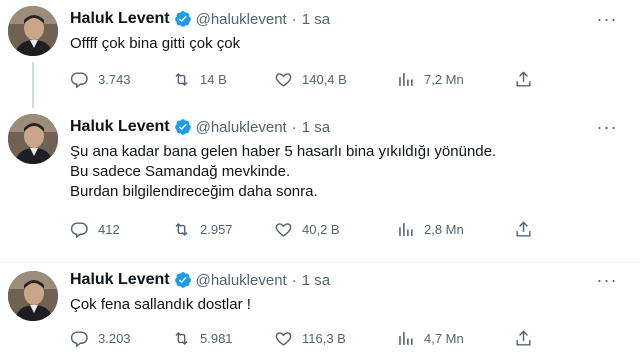 The image size is (640, 360). What do you see at coordinates (216, 338) in the screenshot?
I see `retweet-count: 5.981` at bounding box center [216, 338].